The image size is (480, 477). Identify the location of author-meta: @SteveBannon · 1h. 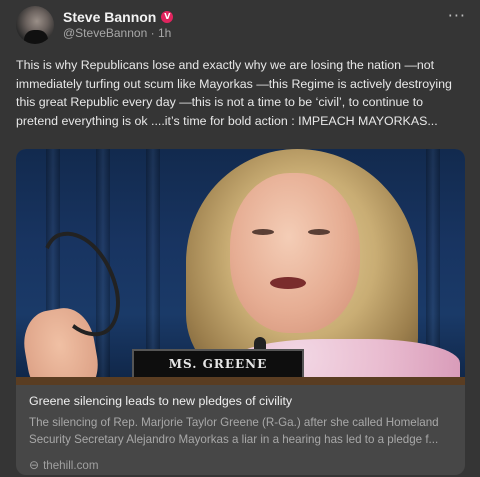
(117, 33).